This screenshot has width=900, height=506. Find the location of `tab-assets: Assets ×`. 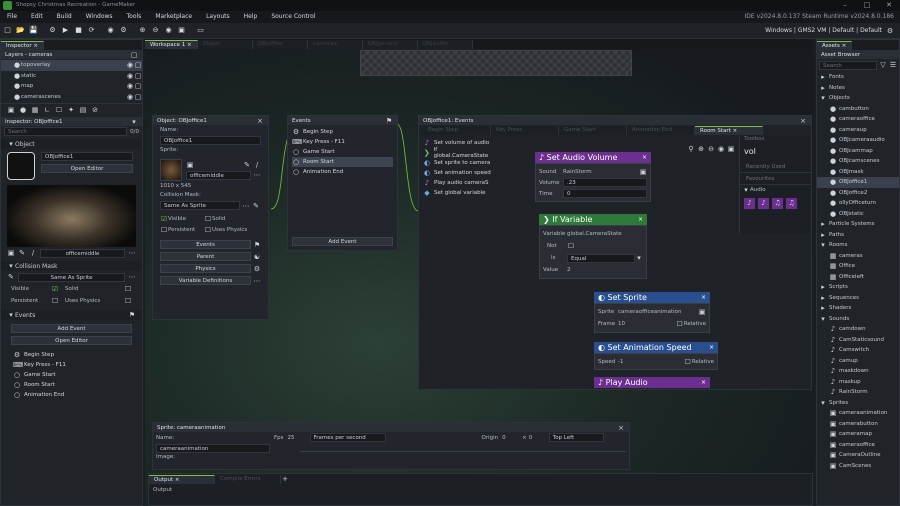

tab-assets: Assets × is located at coordinates (835, 45).